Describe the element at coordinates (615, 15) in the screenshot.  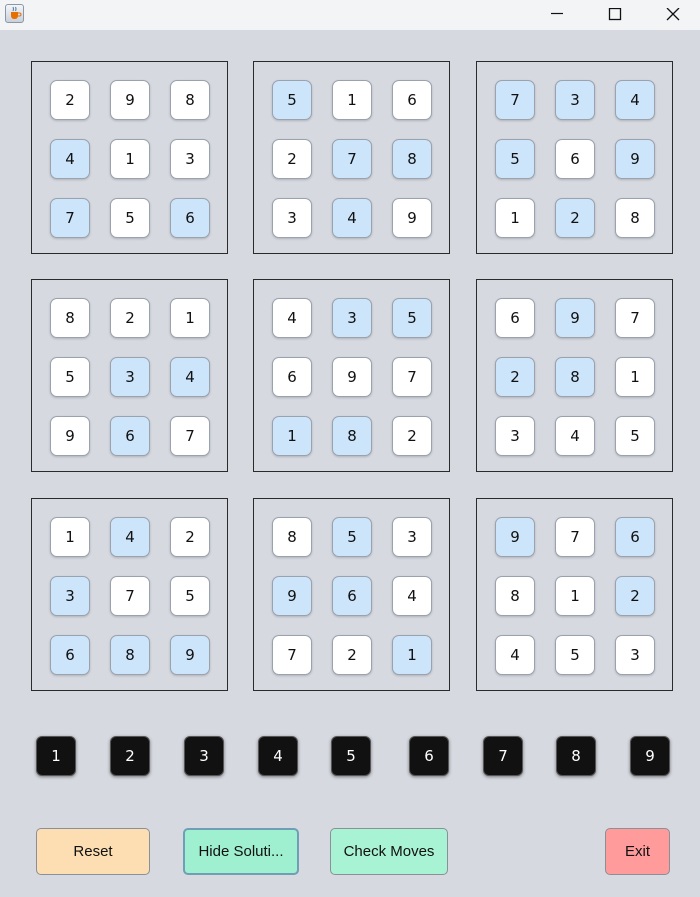
I see `maximize-button` at that location.